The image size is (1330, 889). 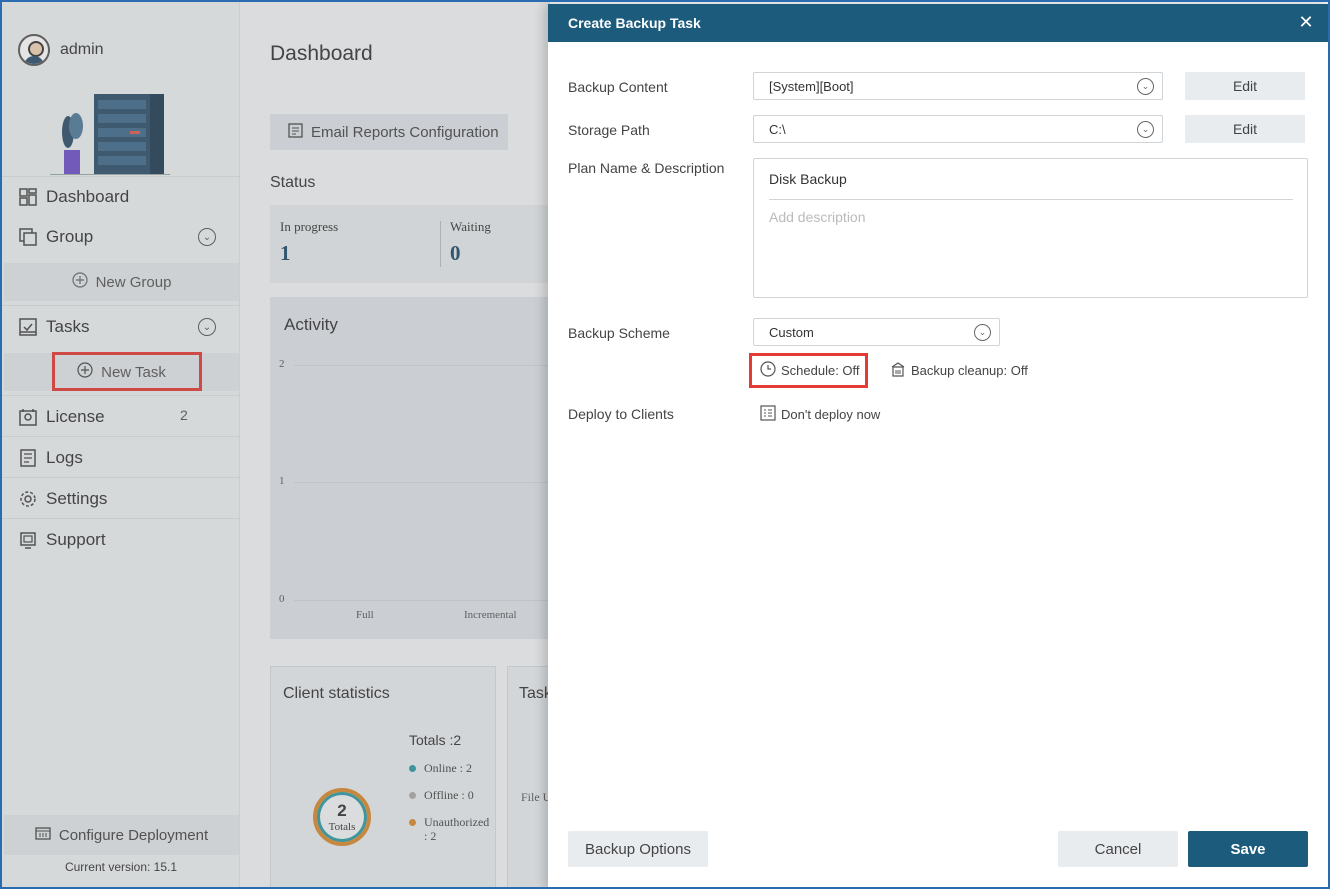 What do you see at coordinates (958, 86) in the screenshot?
I see `backup-content-select: [System][Boot] ⌄` at bounding box center [958, 86].